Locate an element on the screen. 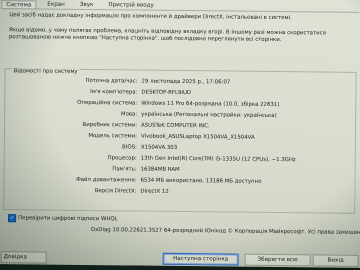  row-value: 6534 МБ використано, 13186 МБ доступно is located at coordinates (201, 181).